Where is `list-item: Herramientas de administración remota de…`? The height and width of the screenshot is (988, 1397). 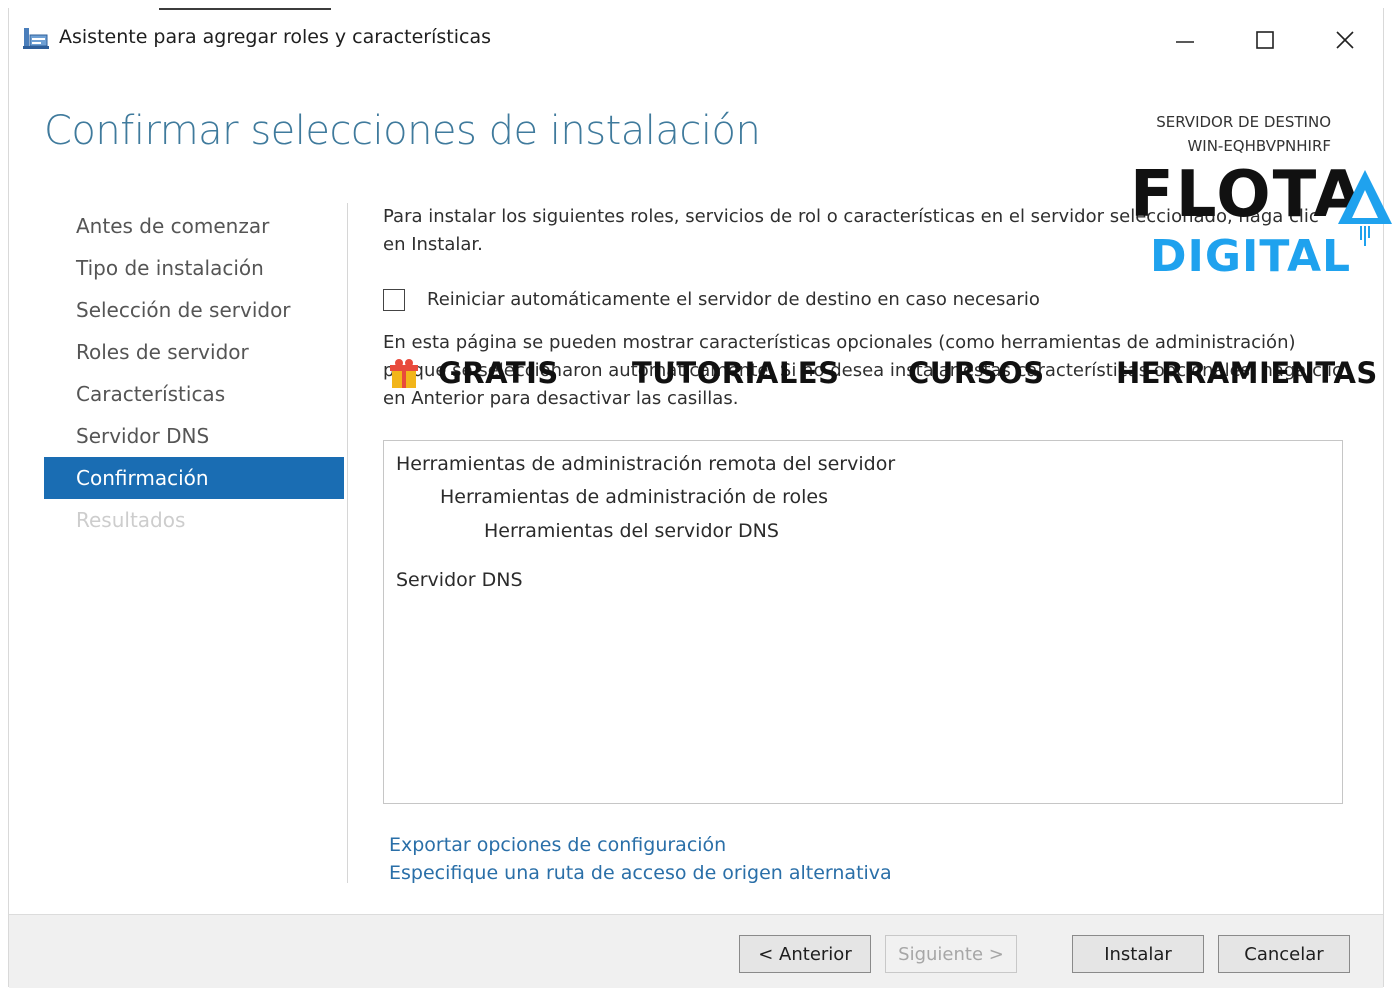
list-item: Herramientas de administración remota de… is located at coordinates (646, 464).